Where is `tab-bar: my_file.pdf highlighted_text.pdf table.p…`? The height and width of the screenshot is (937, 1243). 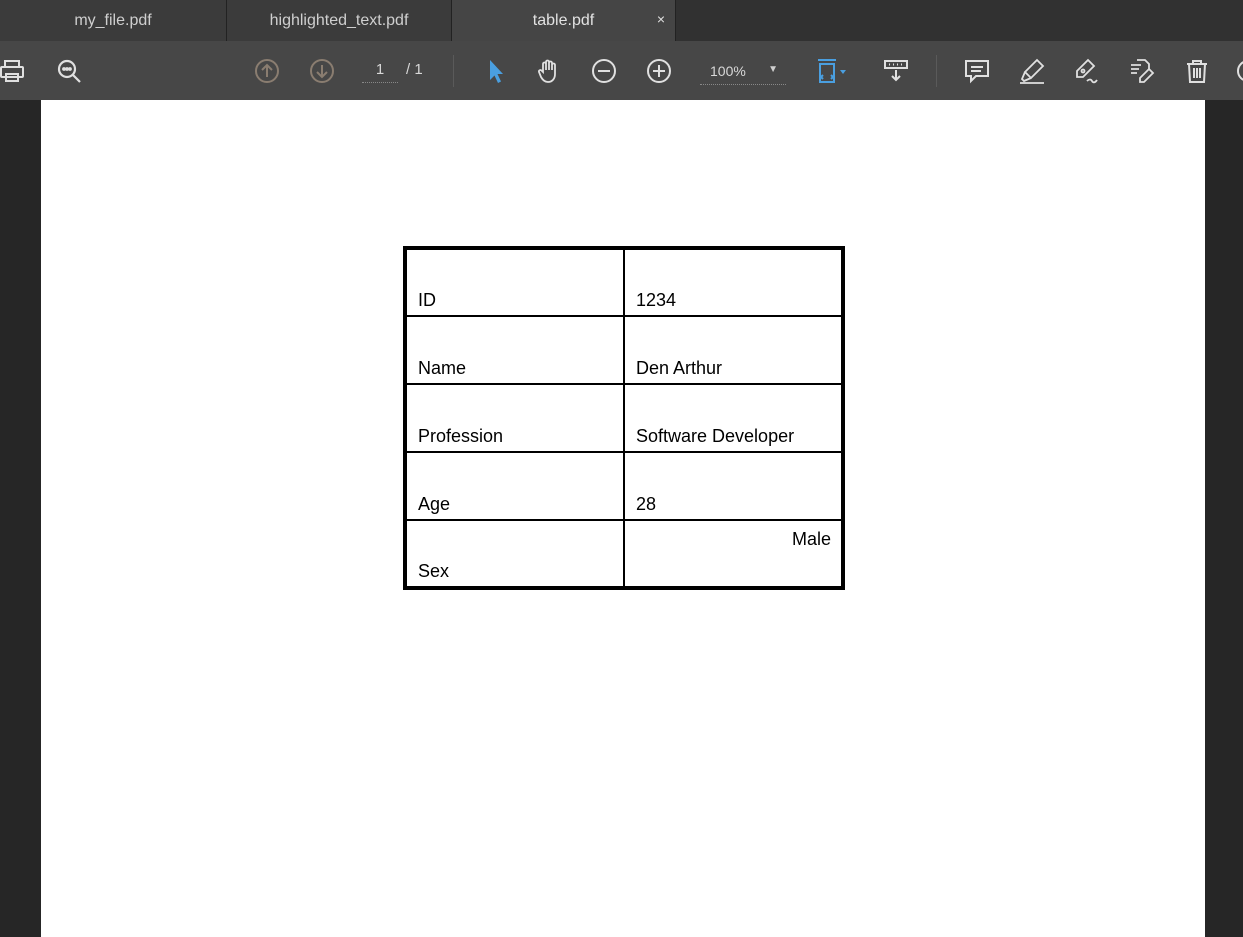 tab-bar: my_file.pdf highlighted_text.pdf table.p… is located at coordinates (621, 20).